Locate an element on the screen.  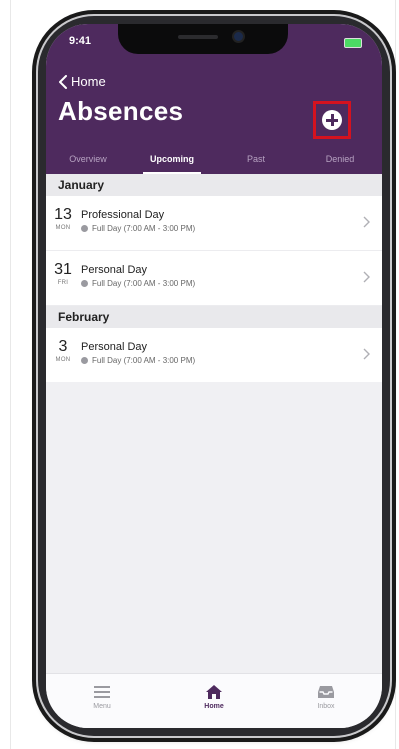
tab-overview: Overview is located at coordinates (88, 162).